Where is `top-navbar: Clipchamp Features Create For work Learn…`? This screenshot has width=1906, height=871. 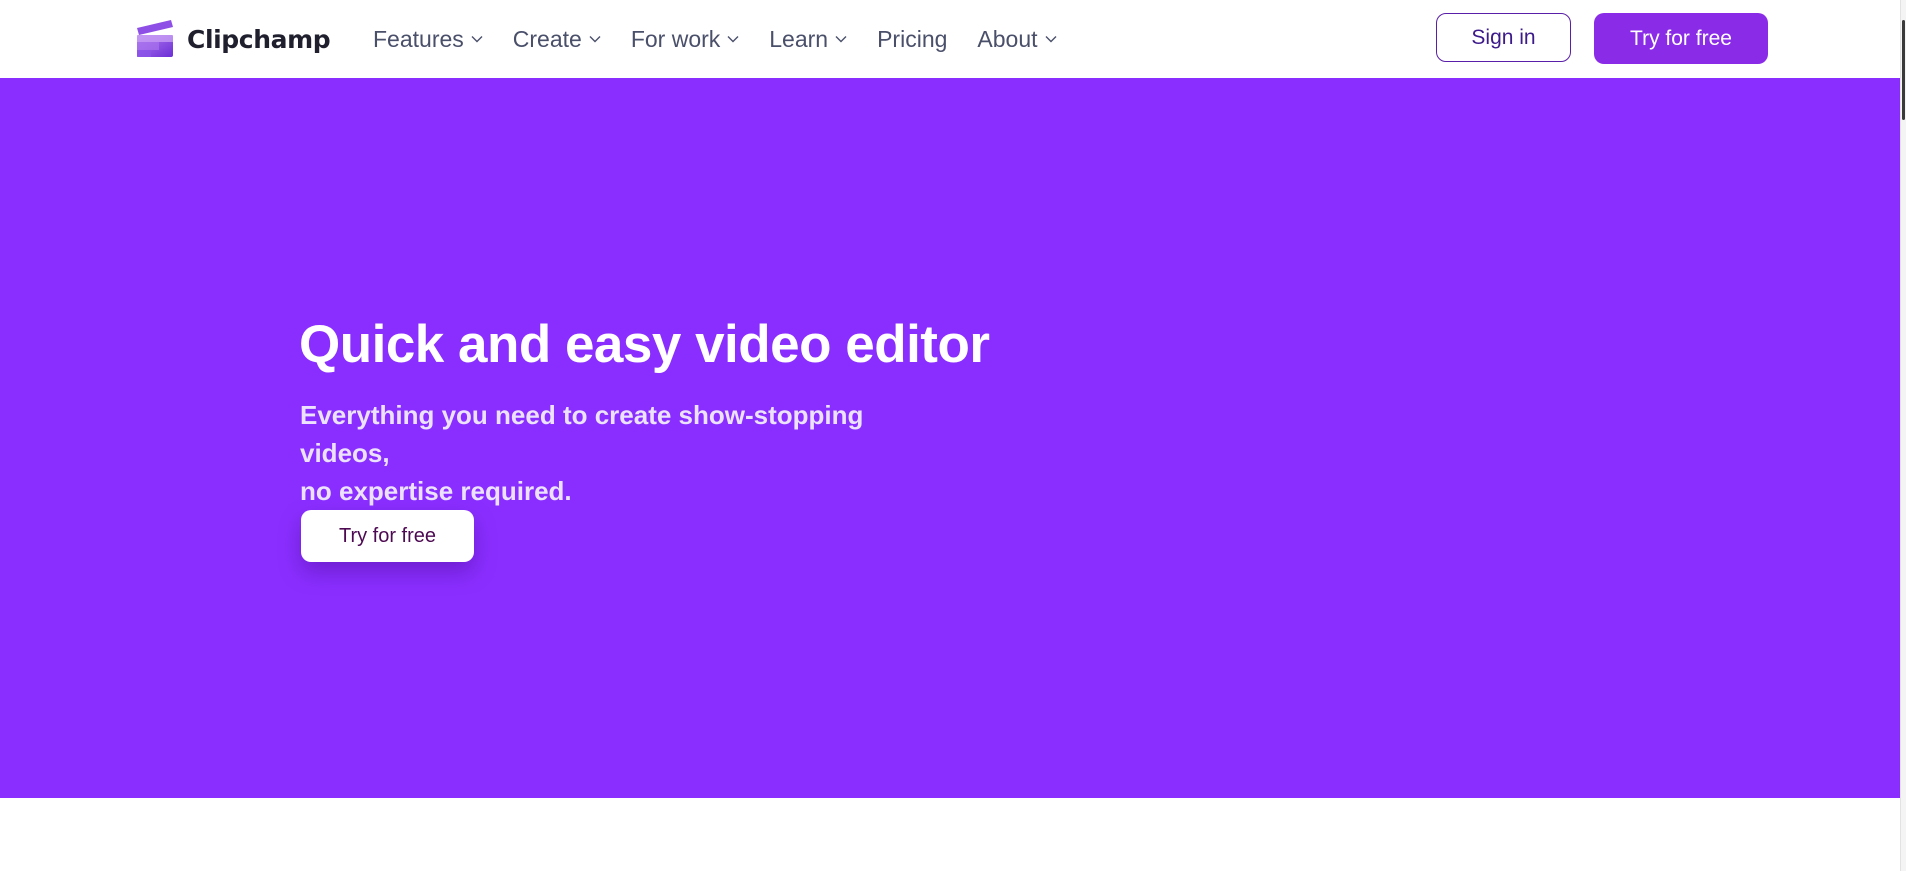 top-navbar: Clipchamp Features Create For work Learn… is located at coordinates (950, 38).